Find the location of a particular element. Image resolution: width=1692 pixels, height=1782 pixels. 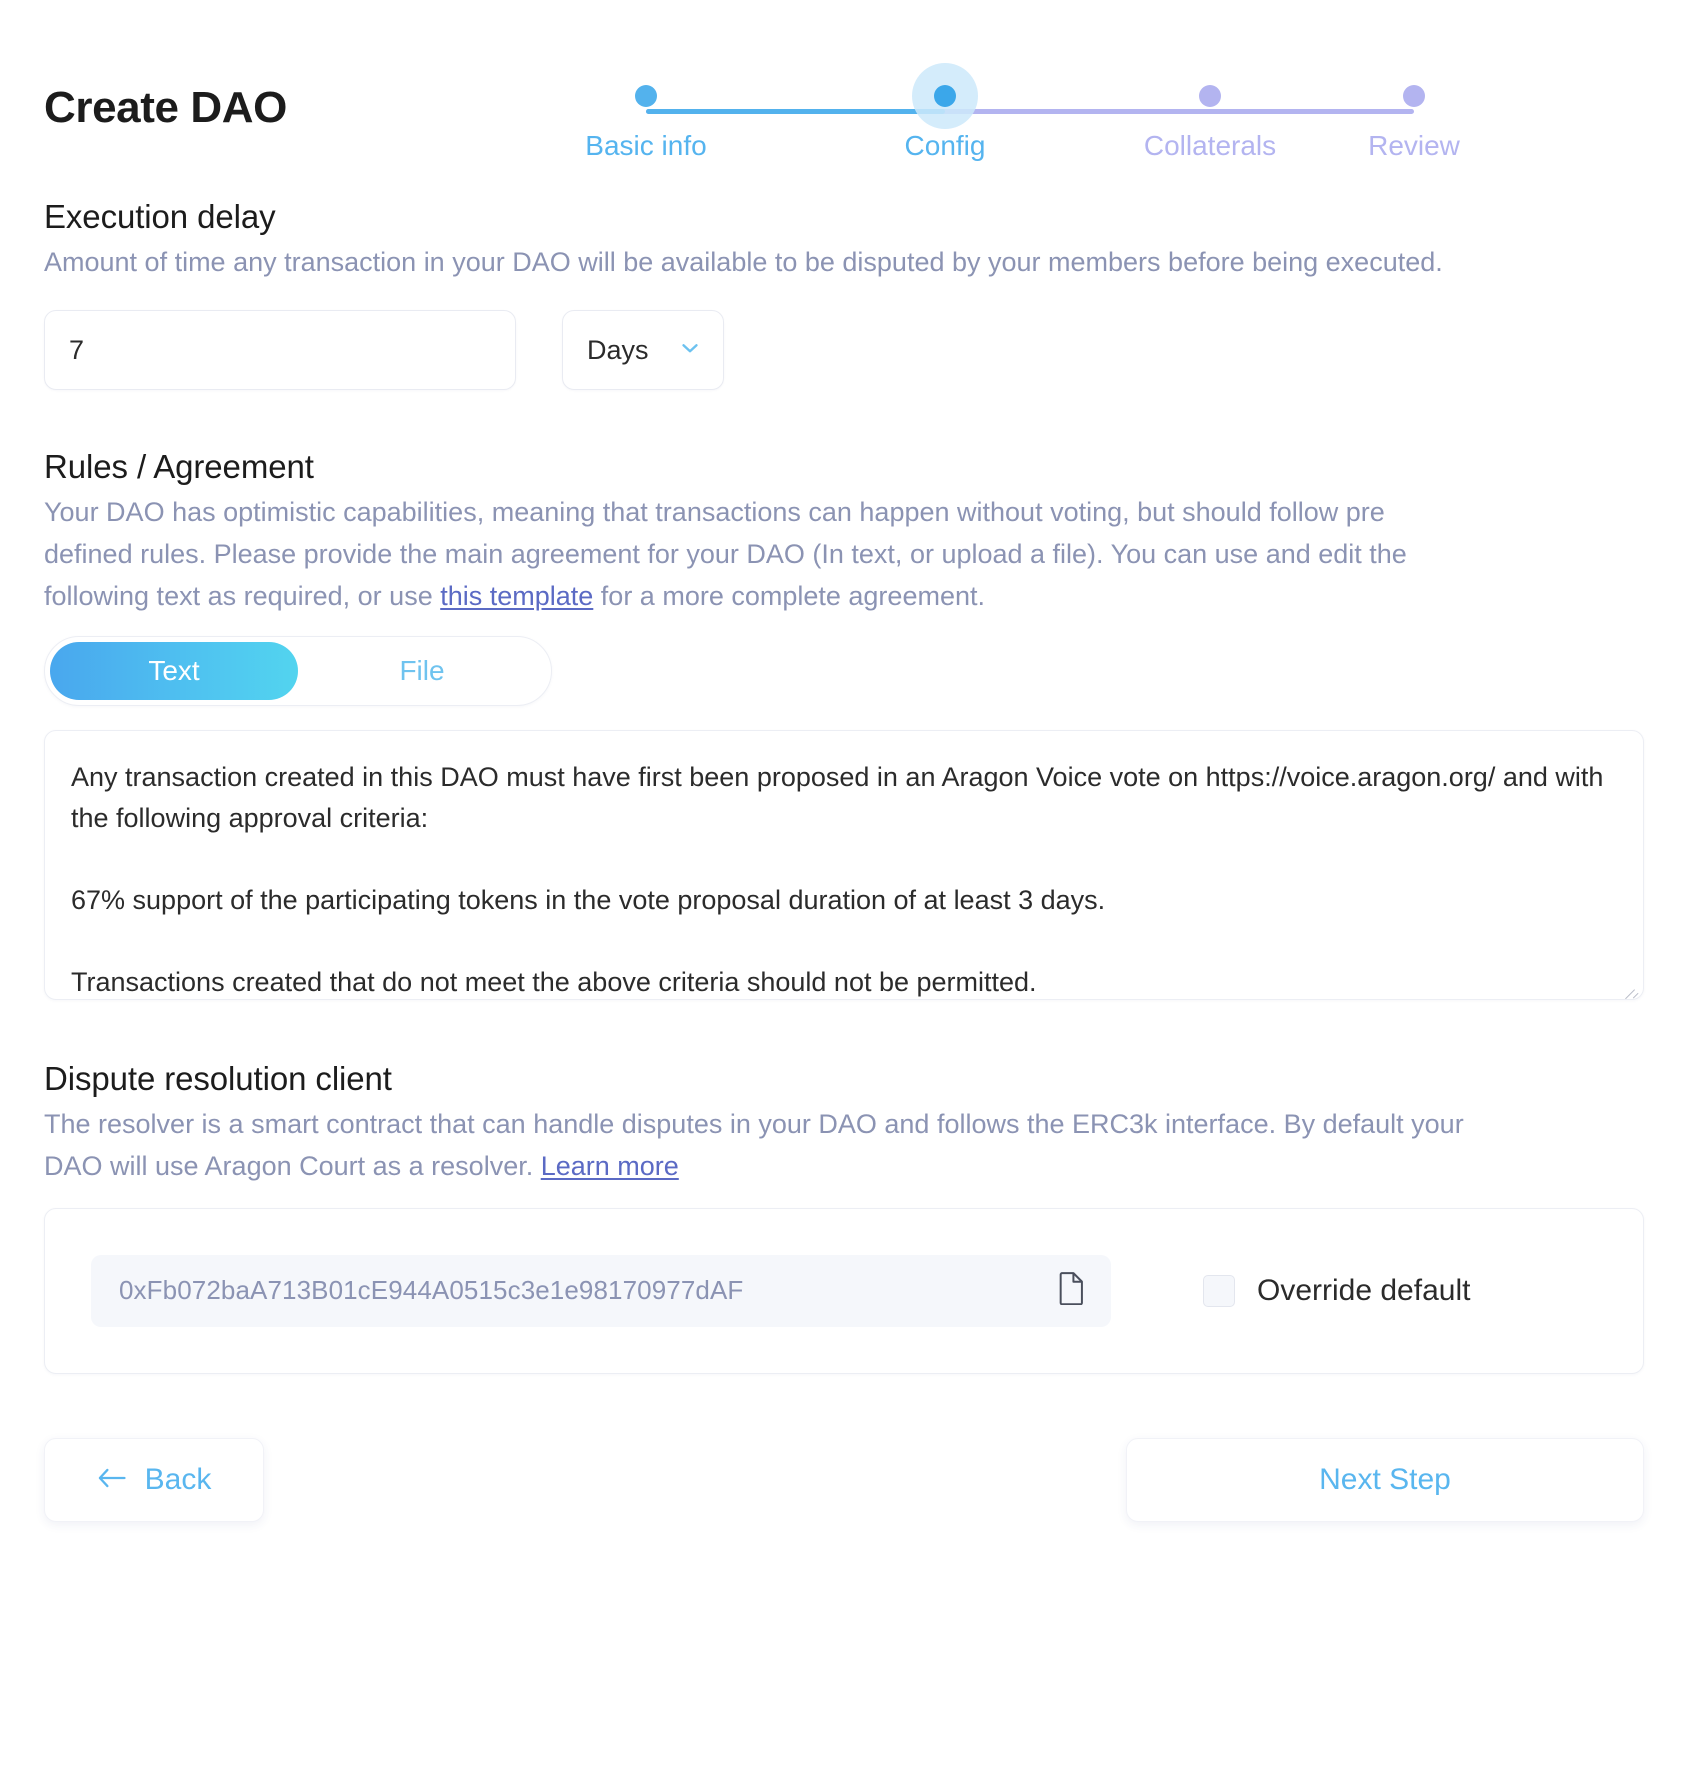

execution-delay-unit-value: Days is located at coordinates (618, 349).